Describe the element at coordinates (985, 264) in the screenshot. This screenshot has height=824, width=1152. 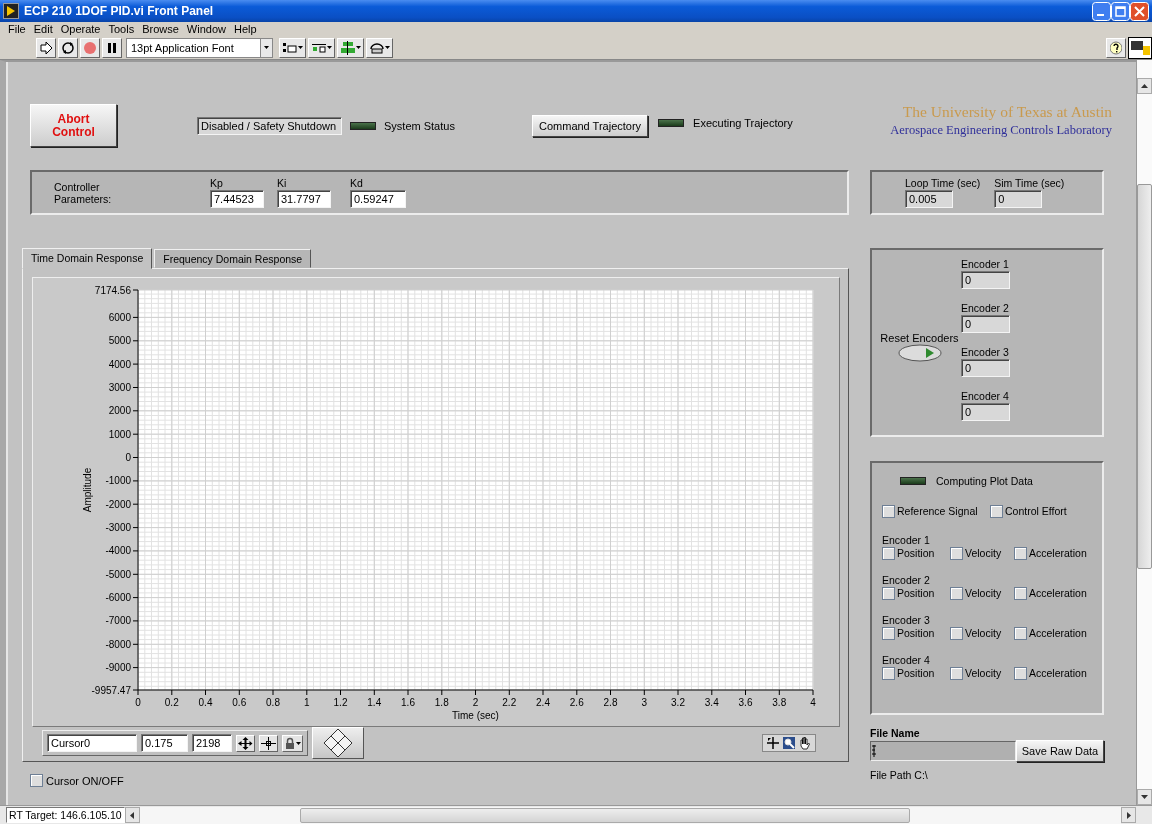
I see `field-label: Encoder 1` at that location.